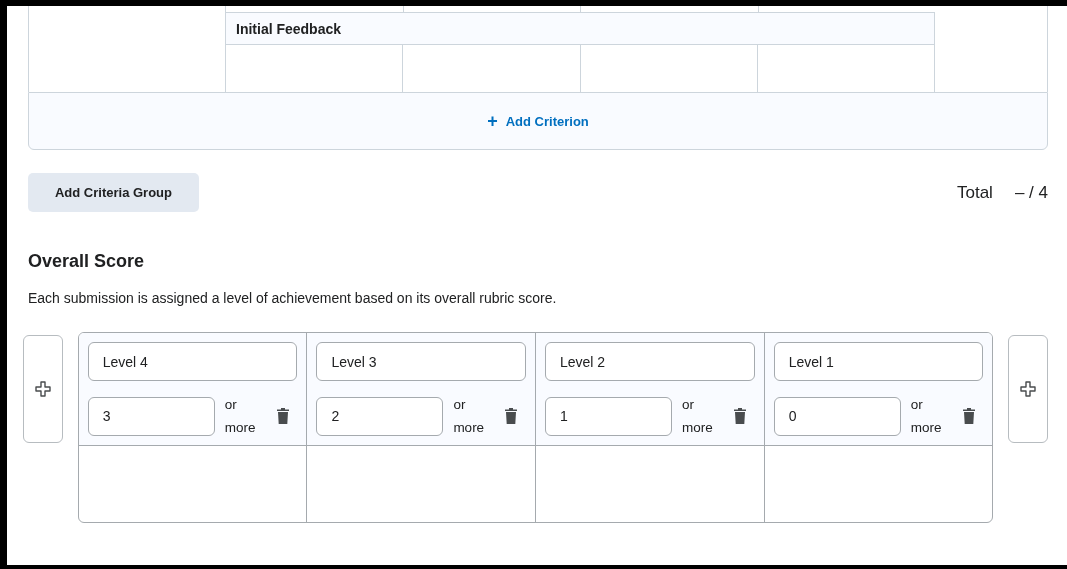  Describe the element at coordinates (975, 192) in the screenshot. I see `total-label: Total` at that location.